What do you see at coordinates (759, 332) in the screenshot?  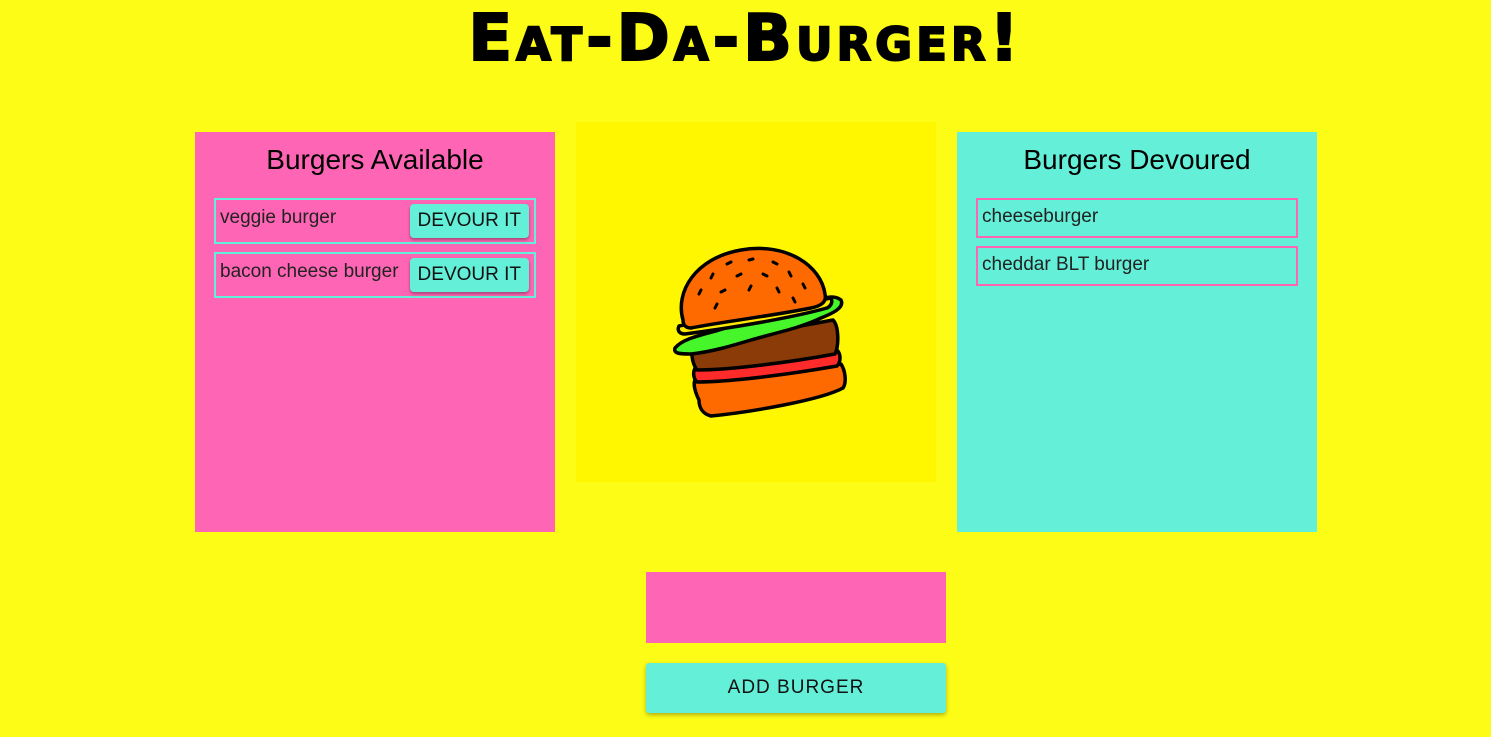 I see `burger-icon` at bounding box center [759, 332].